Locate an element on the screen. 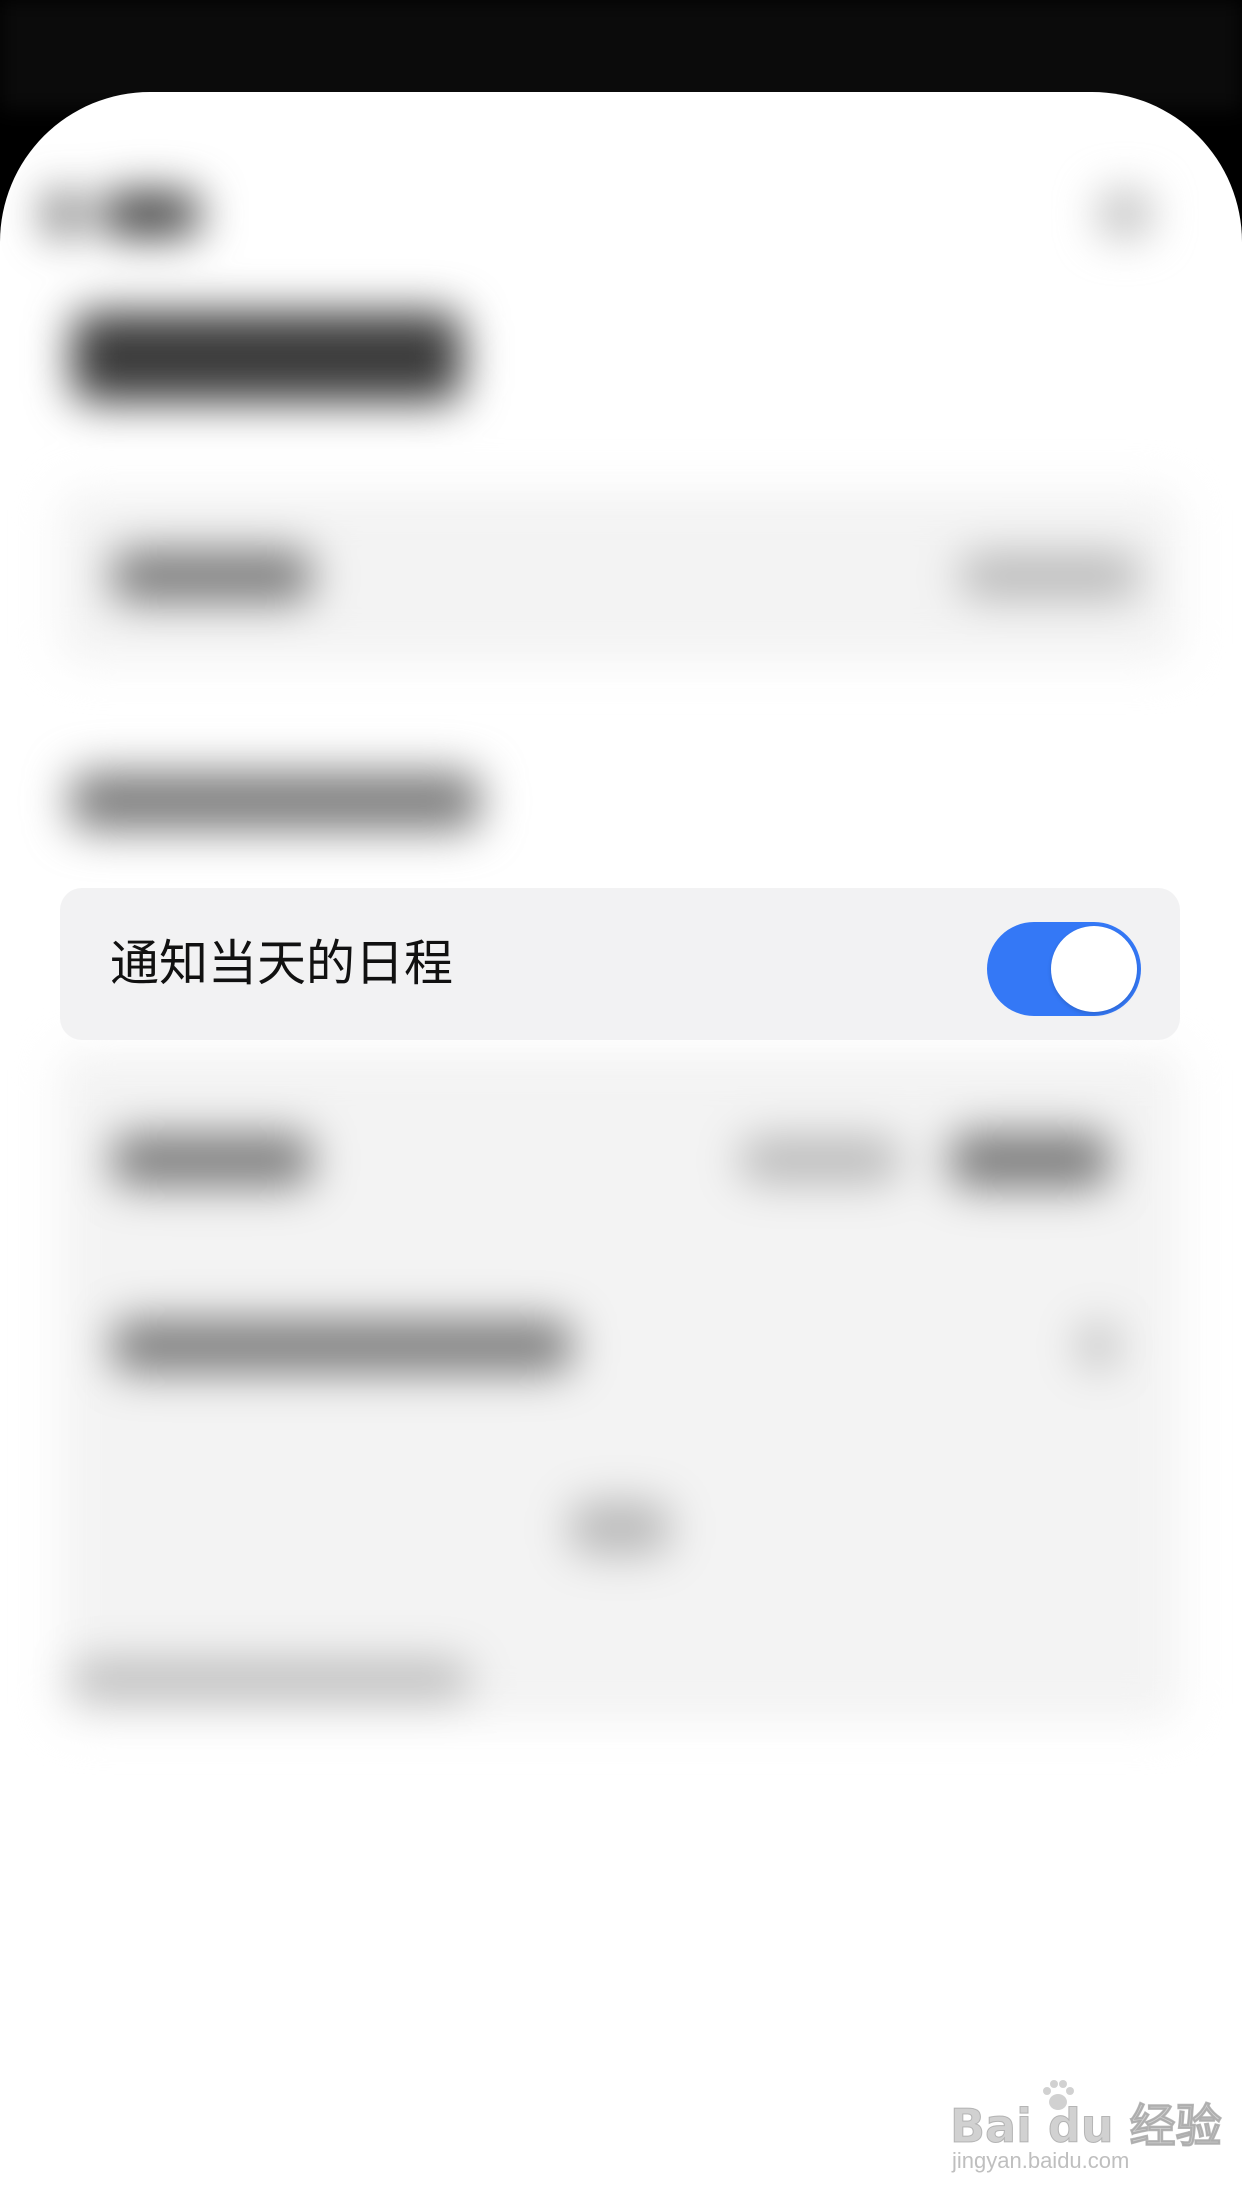 This screenshot has width=1242, height=2208. setting-row-label: 通知当天的日程 is located at coordinates (282, 963).